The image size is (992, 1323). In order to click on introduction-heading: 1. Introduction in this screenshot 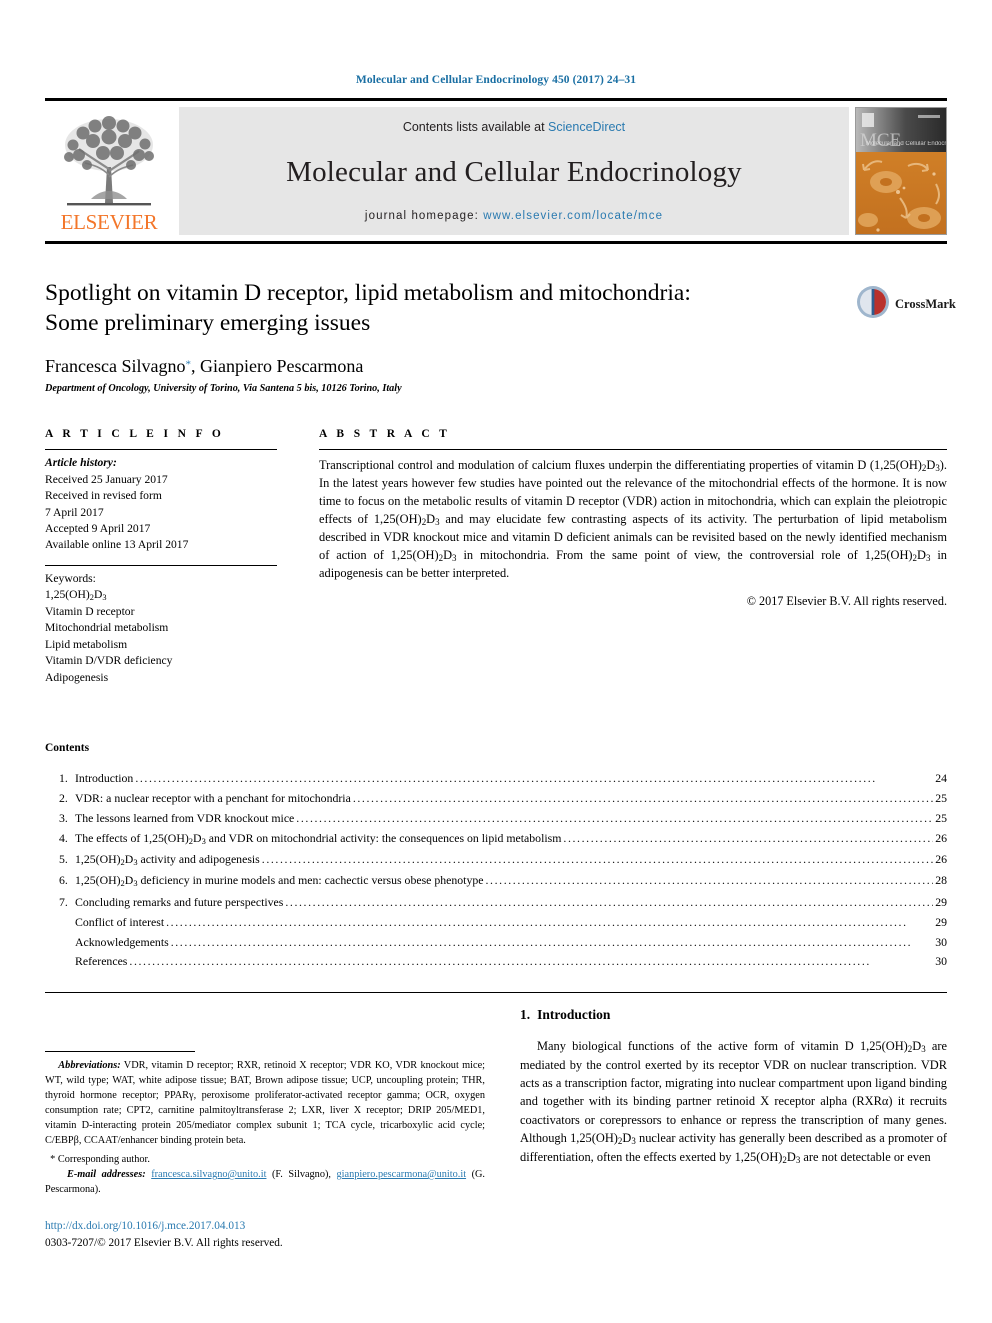, I will do `click(733, 1015)`.